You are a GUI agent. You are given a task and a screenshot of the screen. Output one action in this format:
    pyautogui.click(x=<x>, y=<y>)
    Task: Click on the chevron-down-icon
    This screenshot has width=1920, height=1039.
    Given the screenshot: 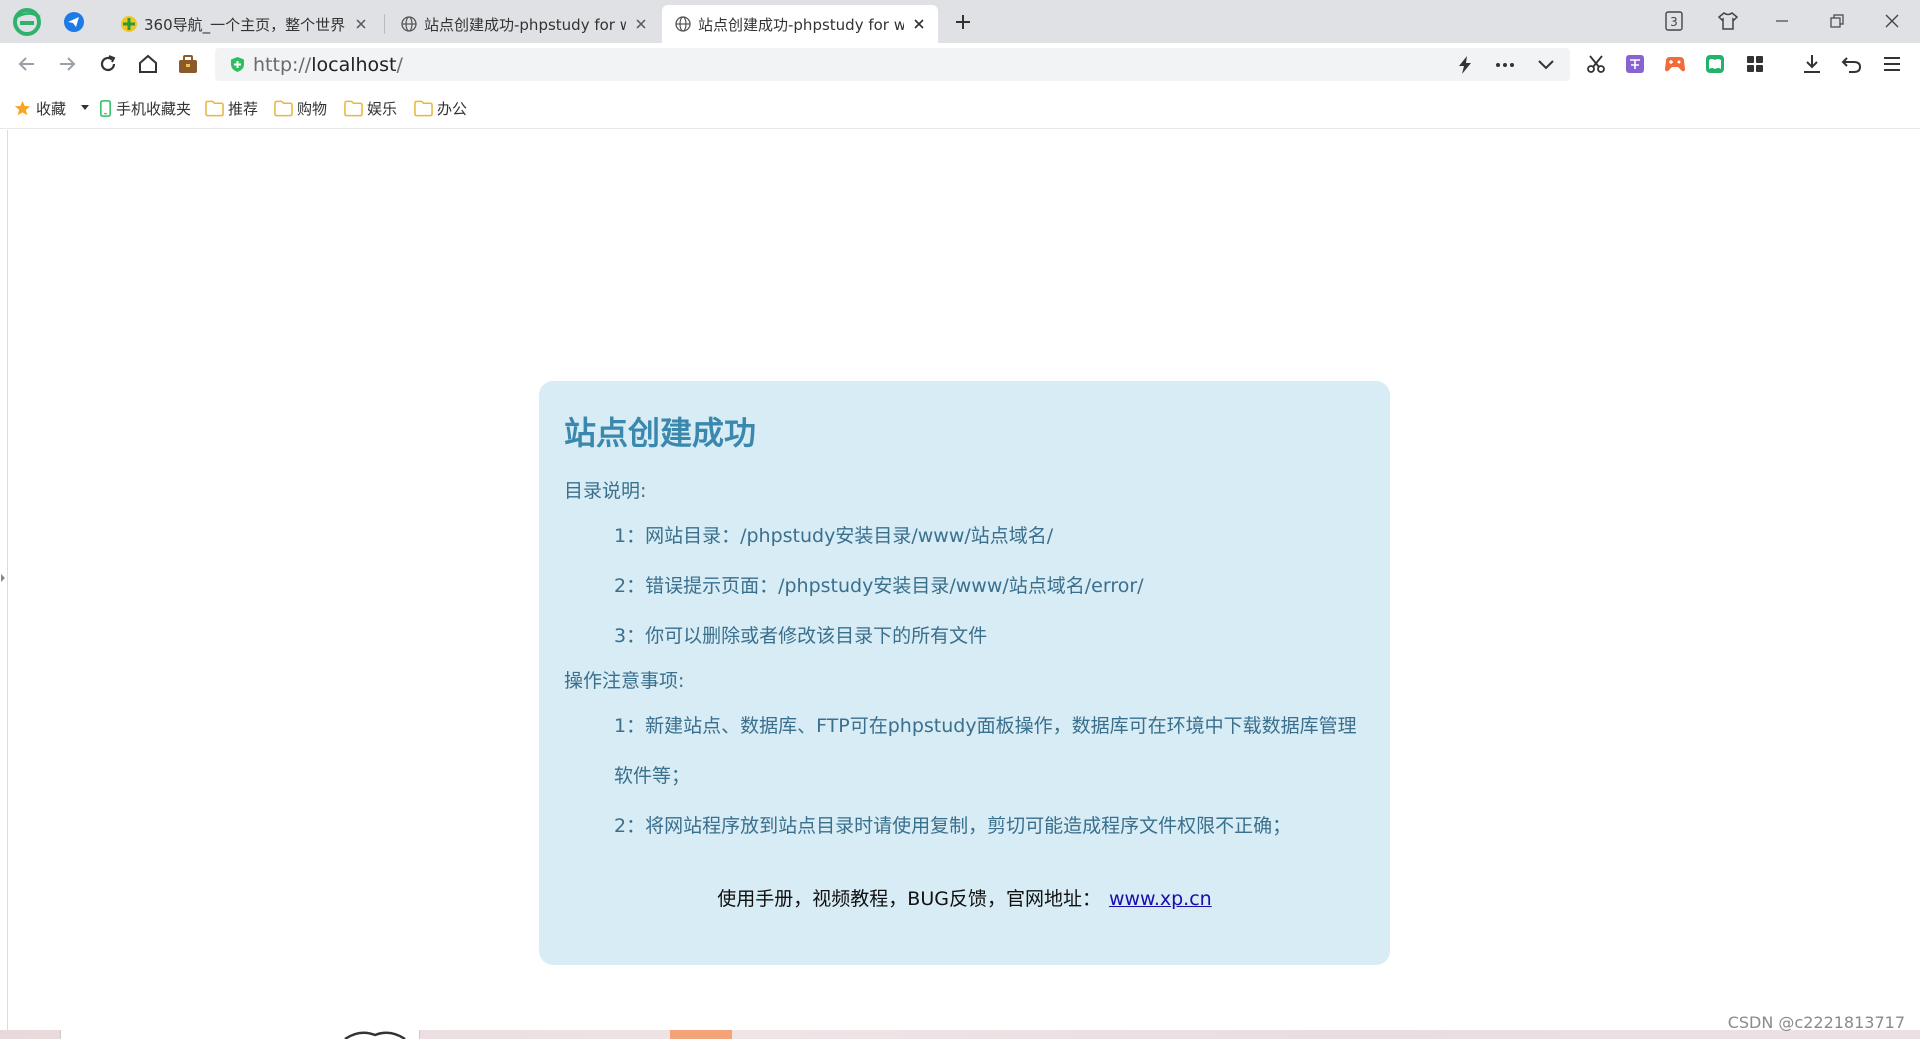 What is the action you would take?
    pyautogui.click(x=1546, y=65)
    